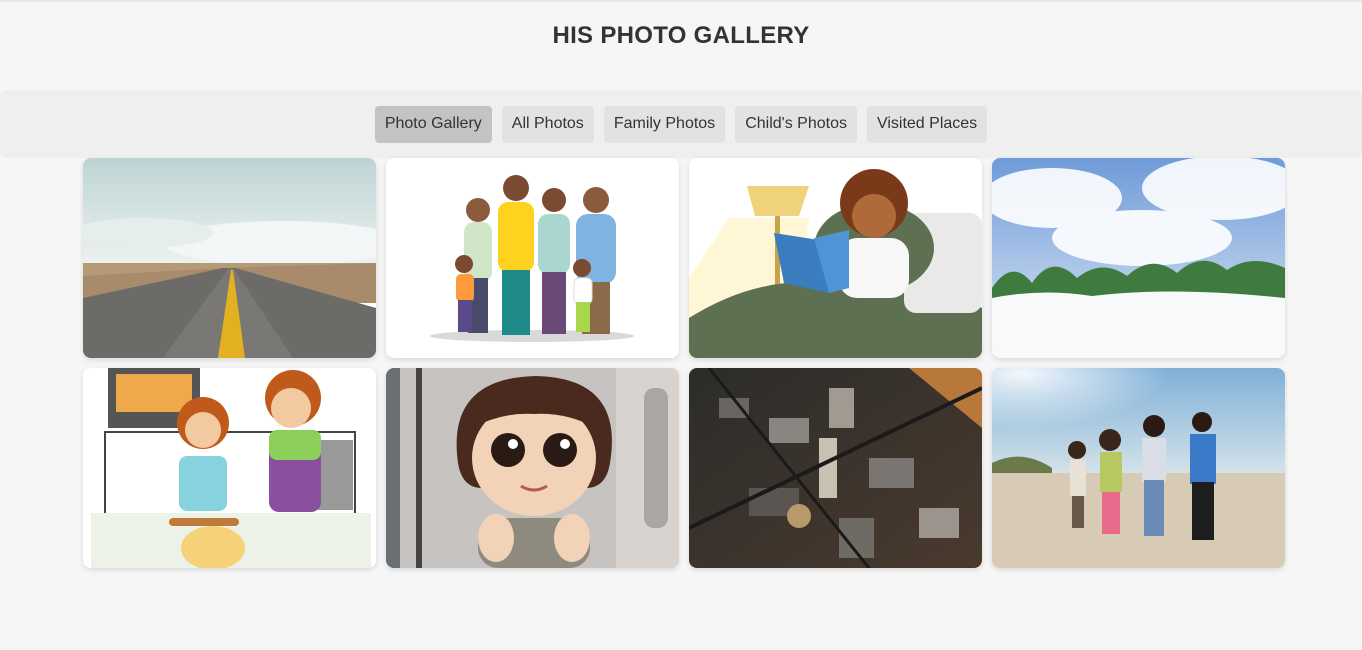  Describe the element at coordinates (433, 124) in the screenshot. I see `nav-photo-gallery-button: Photo Gallery` at that location.